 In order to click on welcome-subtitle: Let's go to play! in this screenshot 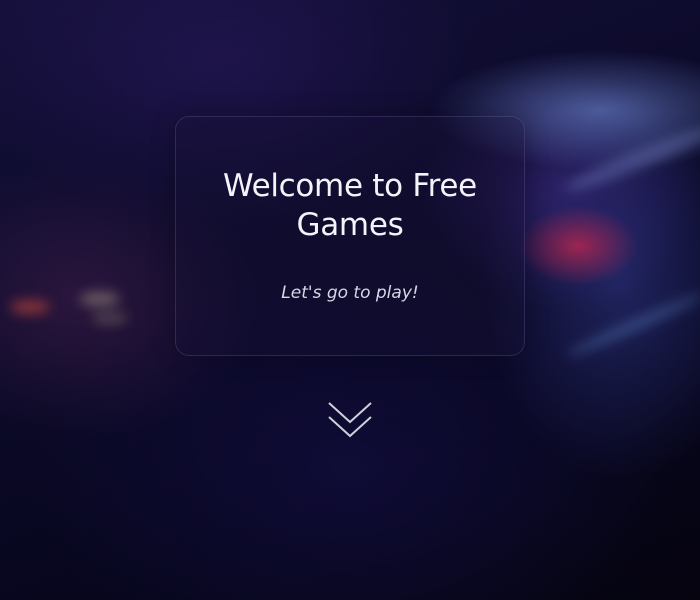, I will do `click(350, 293)`.